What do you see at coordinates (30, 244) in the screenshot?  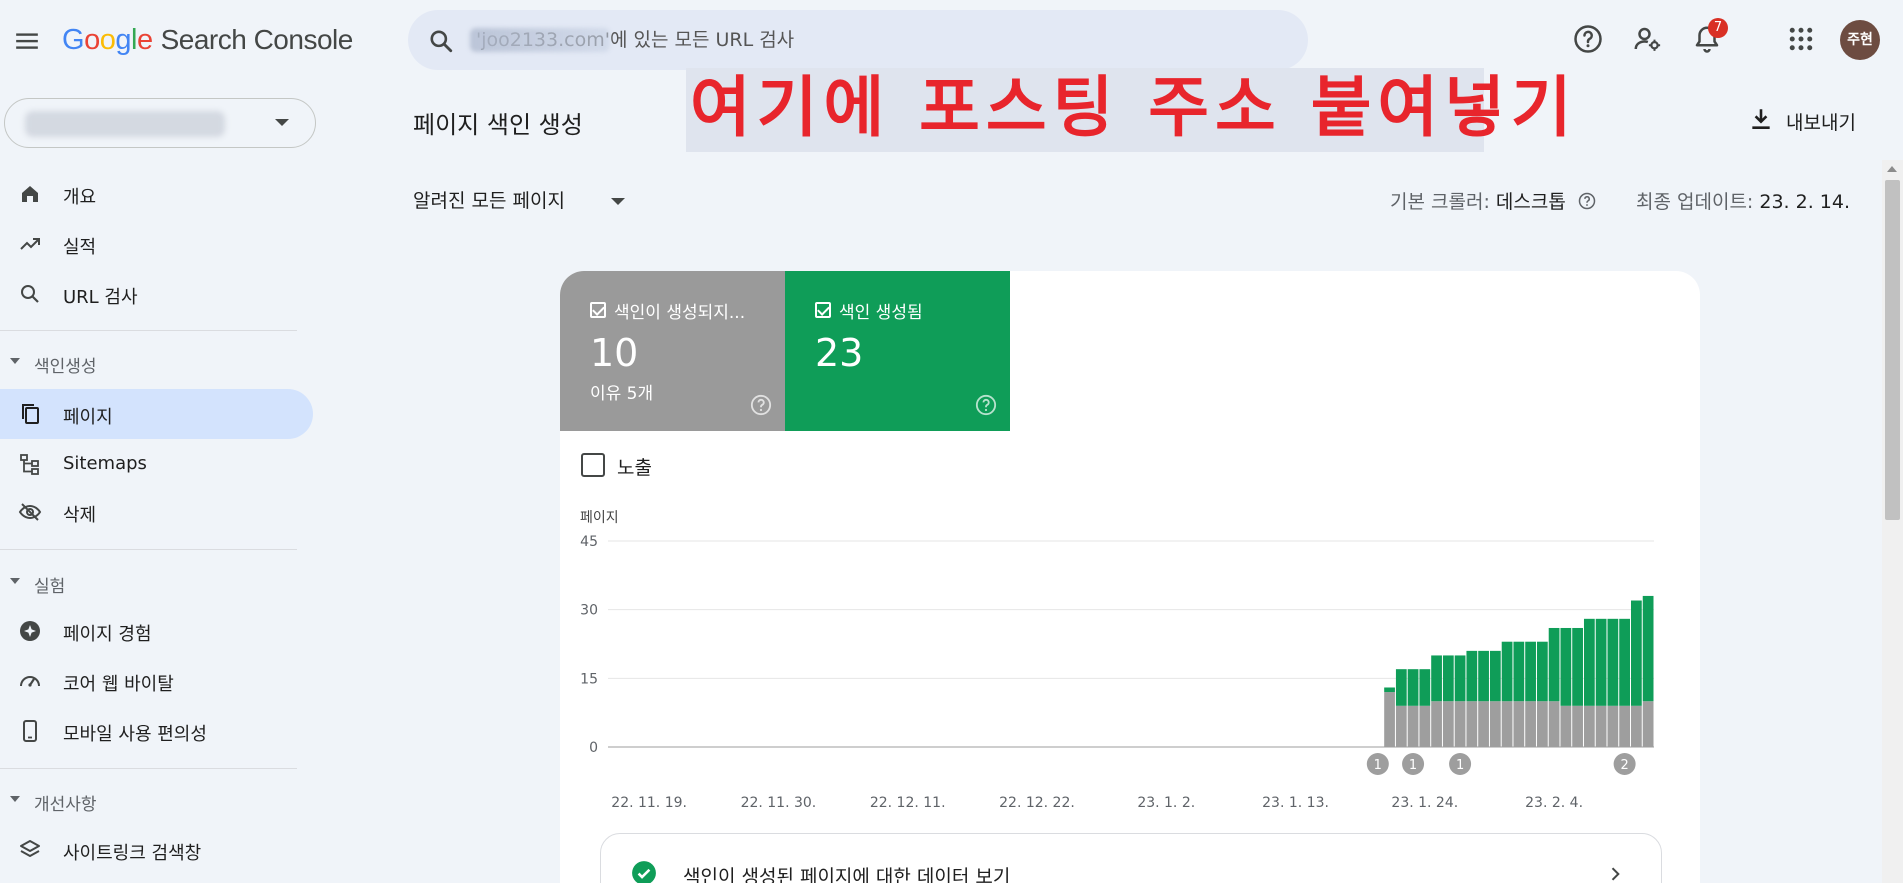 I see `trend-up-icon` at bounding box center [30, 244].